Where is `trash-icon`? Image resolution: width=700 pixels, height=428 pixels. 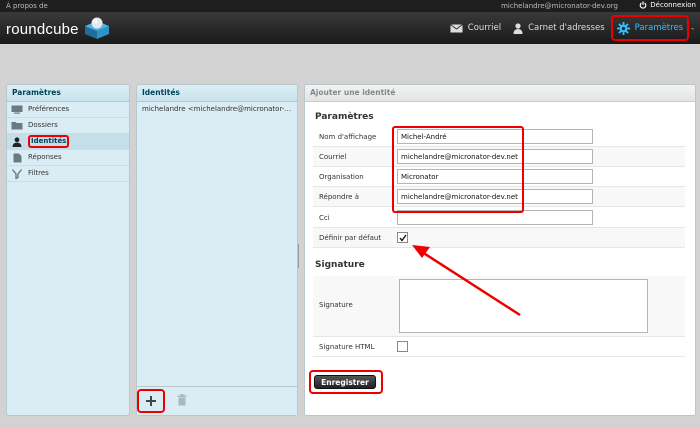
trash-icon is located at coordinates (182, 400).